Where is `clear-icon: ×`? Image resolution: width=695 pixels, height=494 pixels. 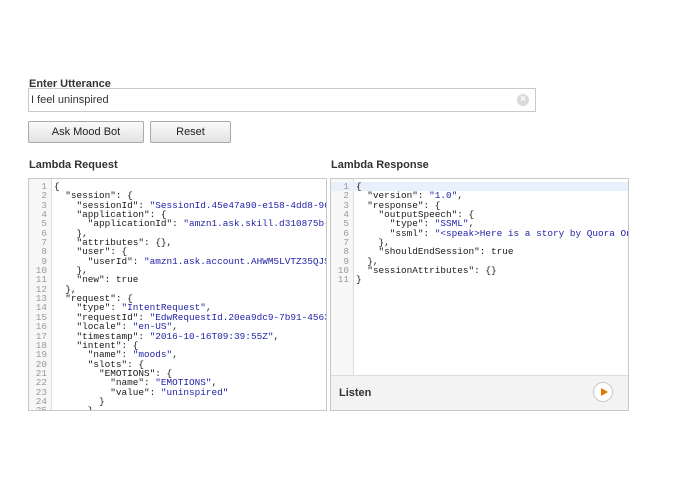 clear-icon: × is located at coordinates (523, 100).